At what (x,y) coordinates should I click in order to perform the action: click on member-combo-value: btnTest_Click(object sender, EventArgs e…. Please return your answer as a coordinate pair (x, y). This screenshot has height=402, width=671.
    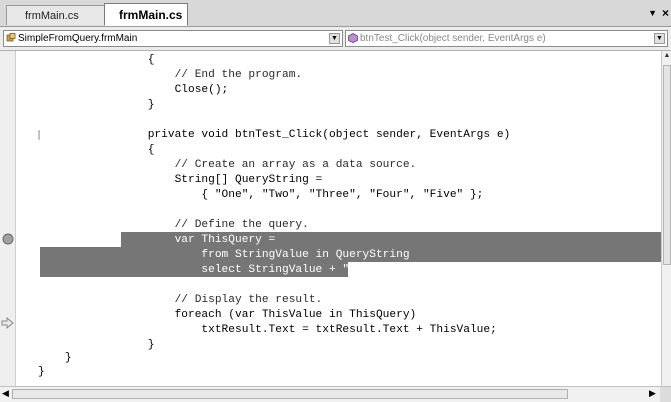
    Looking at the image, I should click on (453, 38).